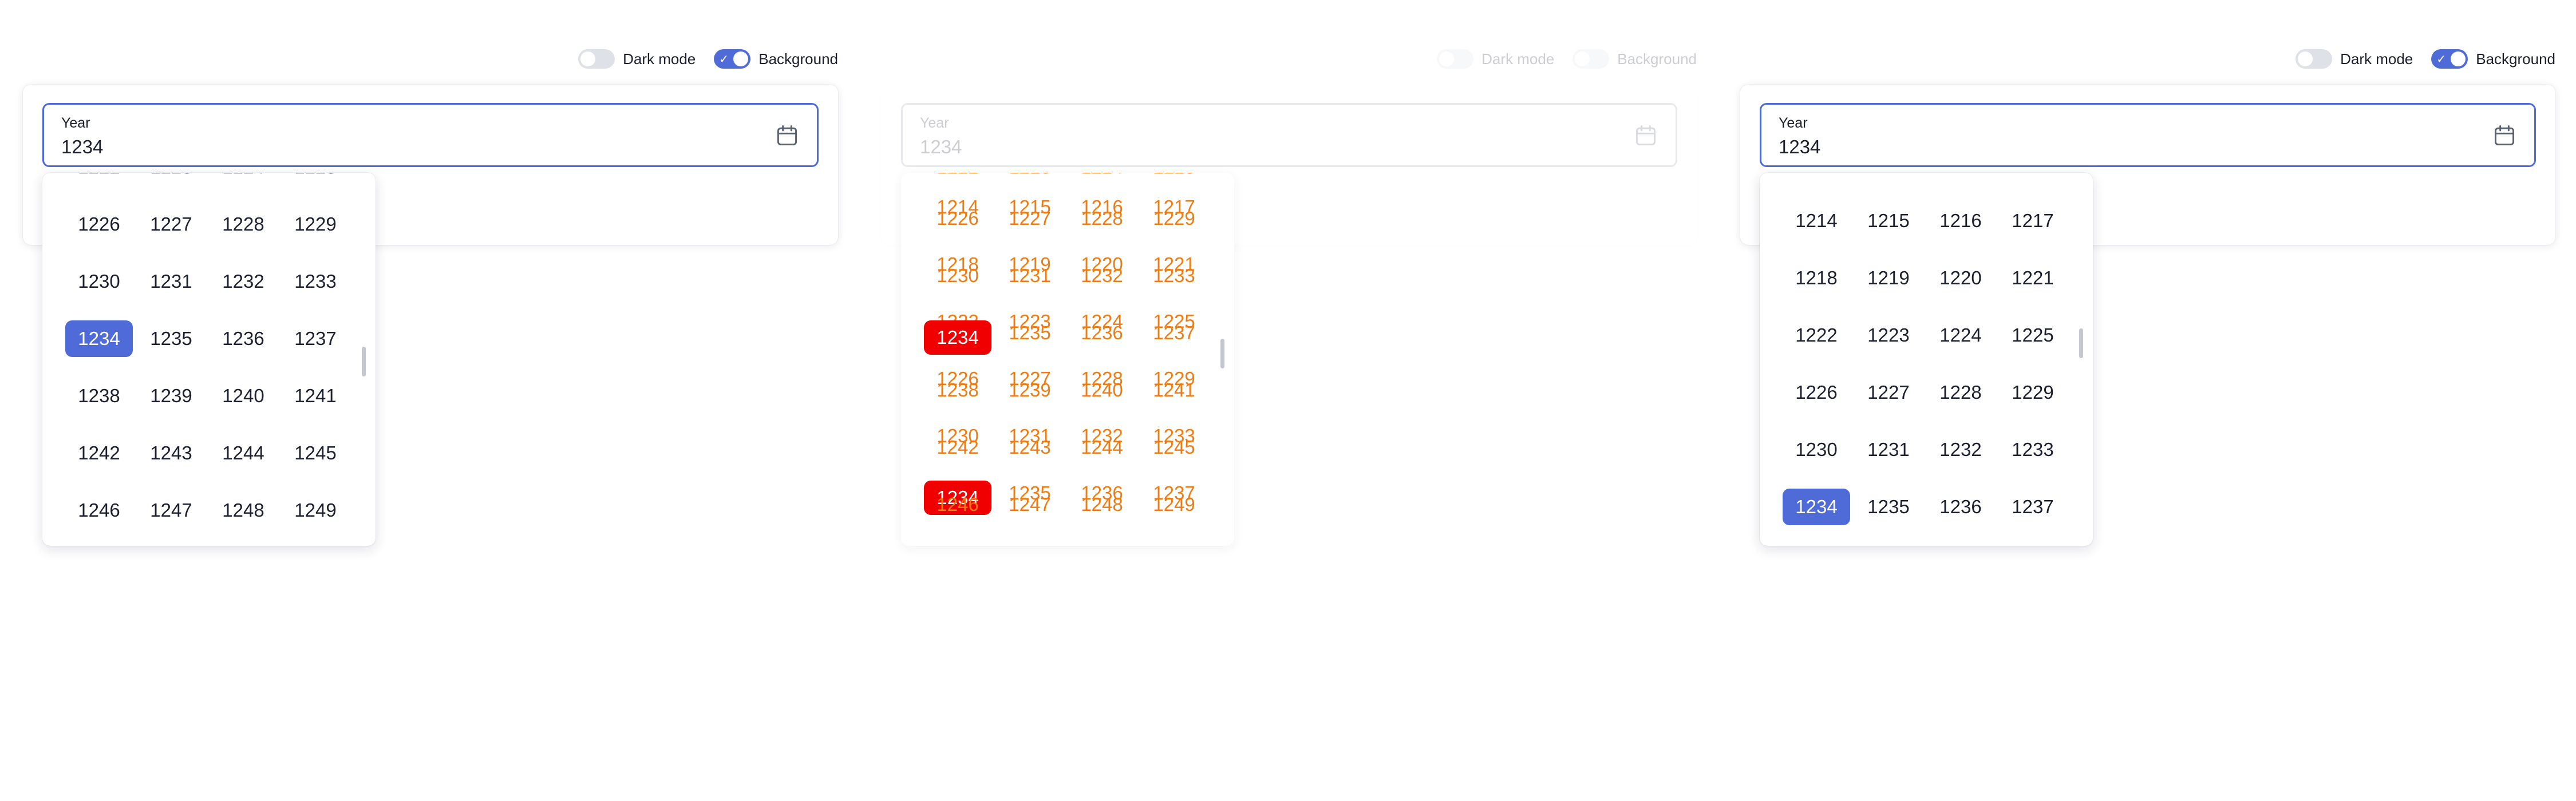 Image resolution: width=2576 pixels, height=801 pixels. I want to click on background-toggle: ✓ Background, so click(2493, 59).